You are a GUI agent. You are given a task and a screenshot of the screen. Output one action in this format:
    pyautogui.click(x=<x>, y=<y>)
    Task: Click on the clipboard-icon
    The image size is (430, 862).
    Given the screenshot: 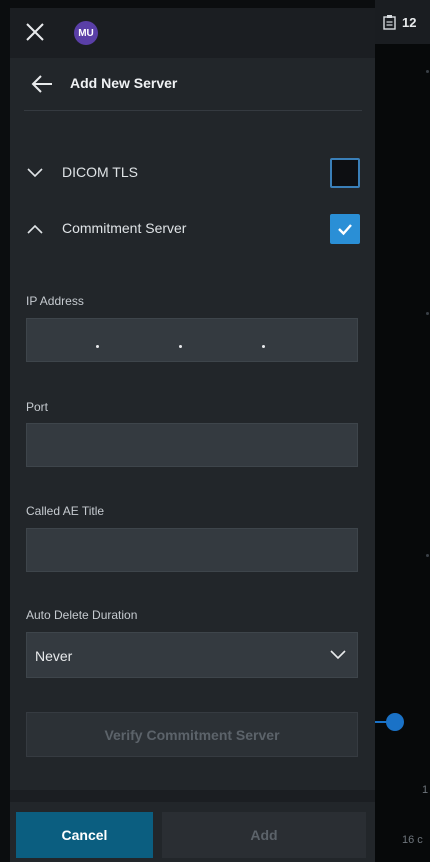 What is the action you would take?
    pyautogui.click(x=389, y=22)
    